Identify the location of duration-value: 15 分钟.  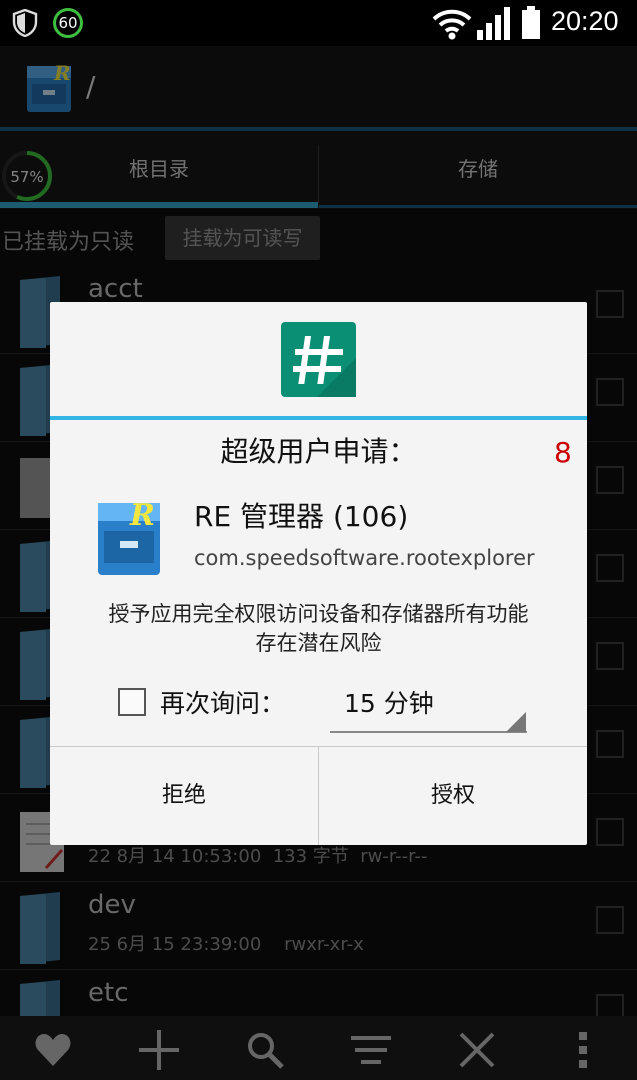
(389, 703).